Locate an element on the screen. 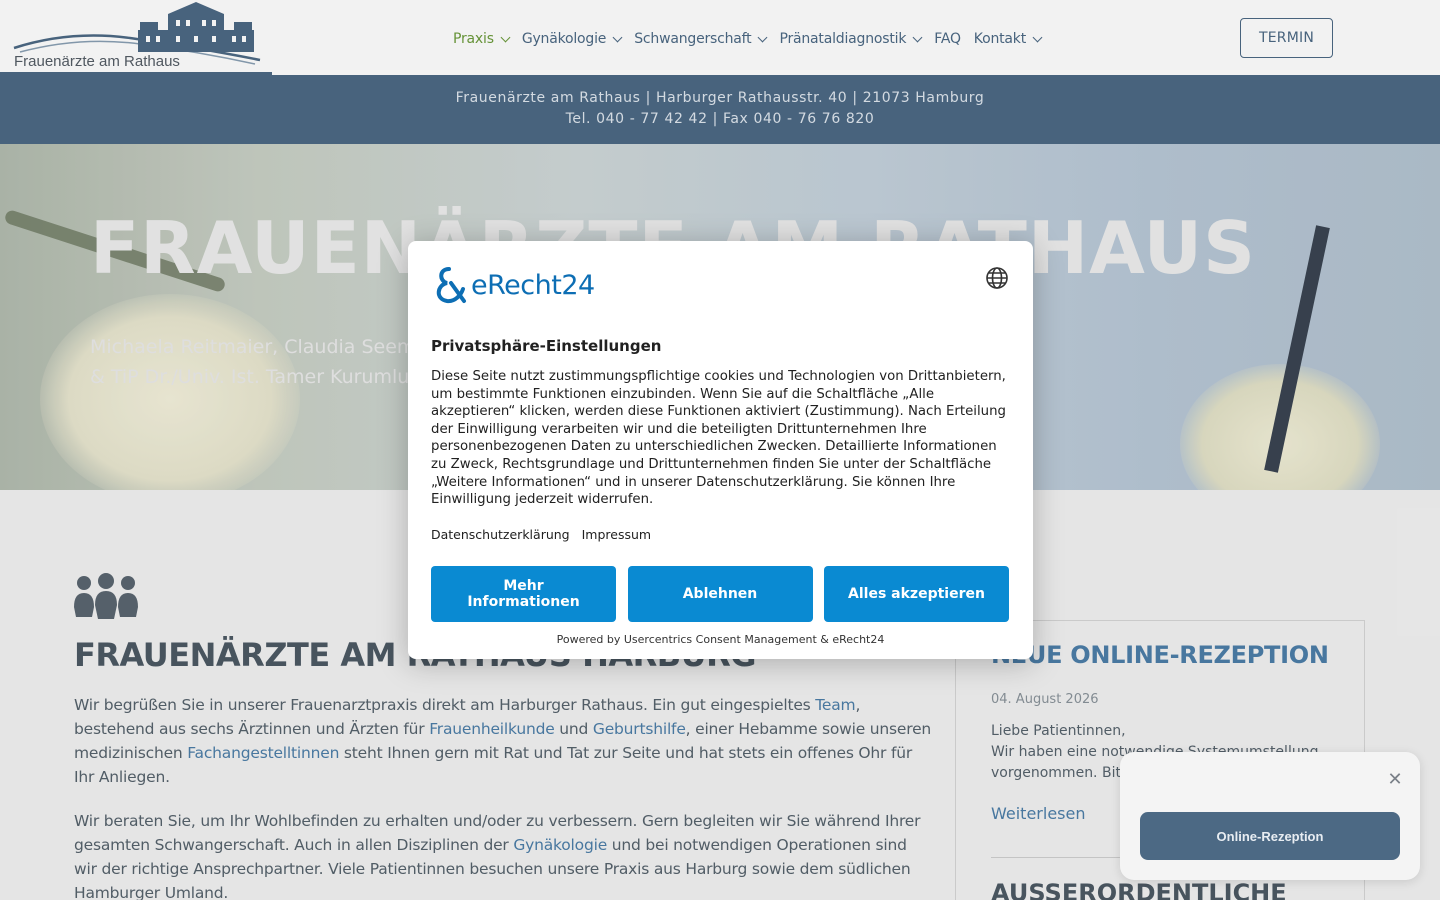  deny-button: Ablehnen is located at coordinates (720, 594).